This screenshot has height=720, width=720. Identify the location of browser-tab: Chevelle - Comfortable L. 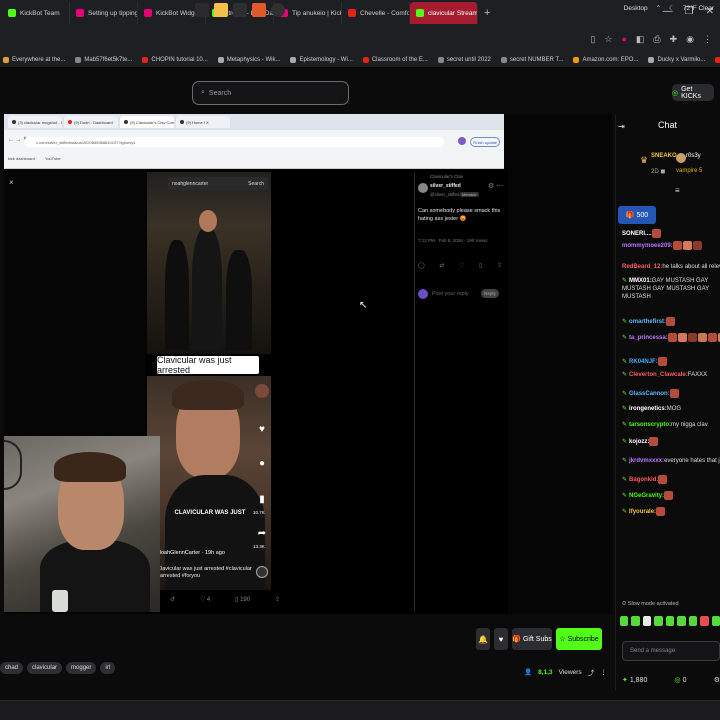
(376, 13).